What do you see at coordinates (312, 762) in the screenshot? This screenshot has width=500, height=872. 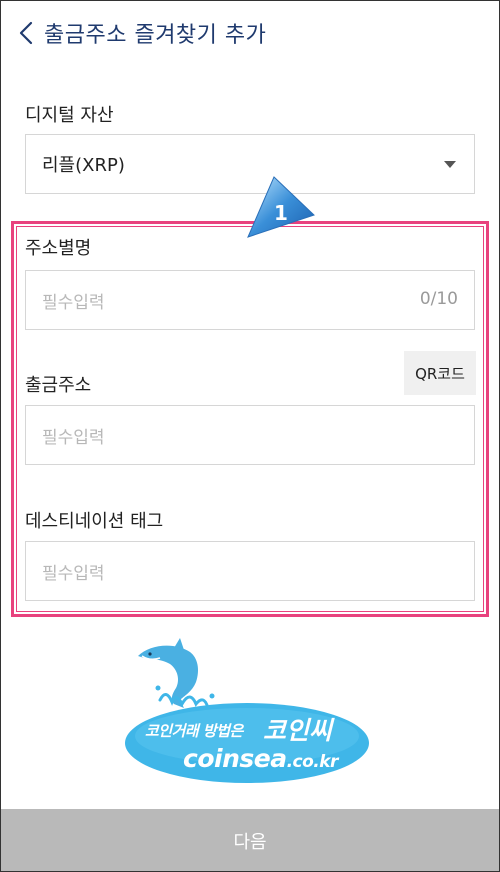 I see `watermark-brand-suffix: .co.kr` at bounding box center [312, 762].